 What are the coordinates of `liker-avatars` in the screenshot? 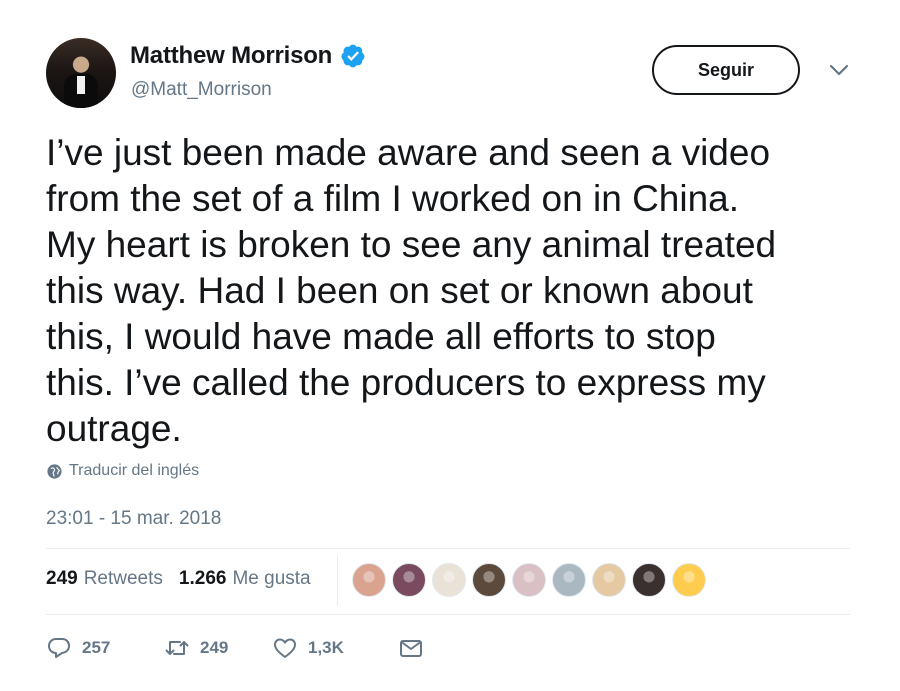 It's located at (532, 580).